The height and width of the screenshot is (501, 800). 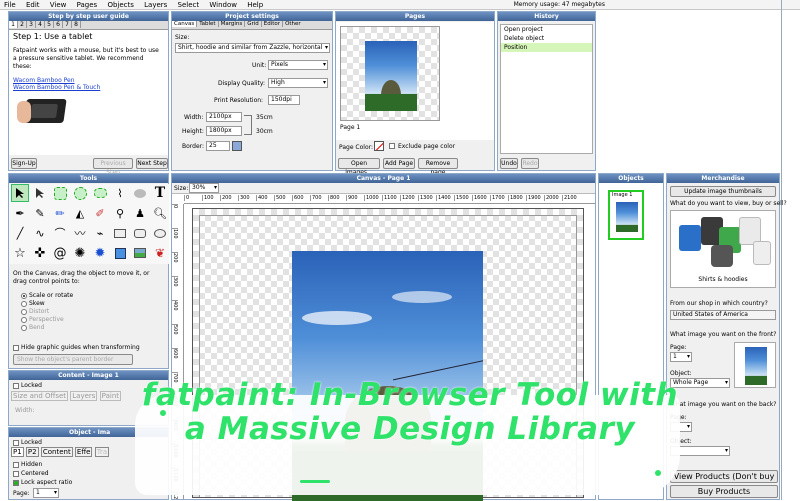 What do you see at coordinates (546, 29) in the screenshot?
I see `history-item: Open project` at bounding box center [546, 29].